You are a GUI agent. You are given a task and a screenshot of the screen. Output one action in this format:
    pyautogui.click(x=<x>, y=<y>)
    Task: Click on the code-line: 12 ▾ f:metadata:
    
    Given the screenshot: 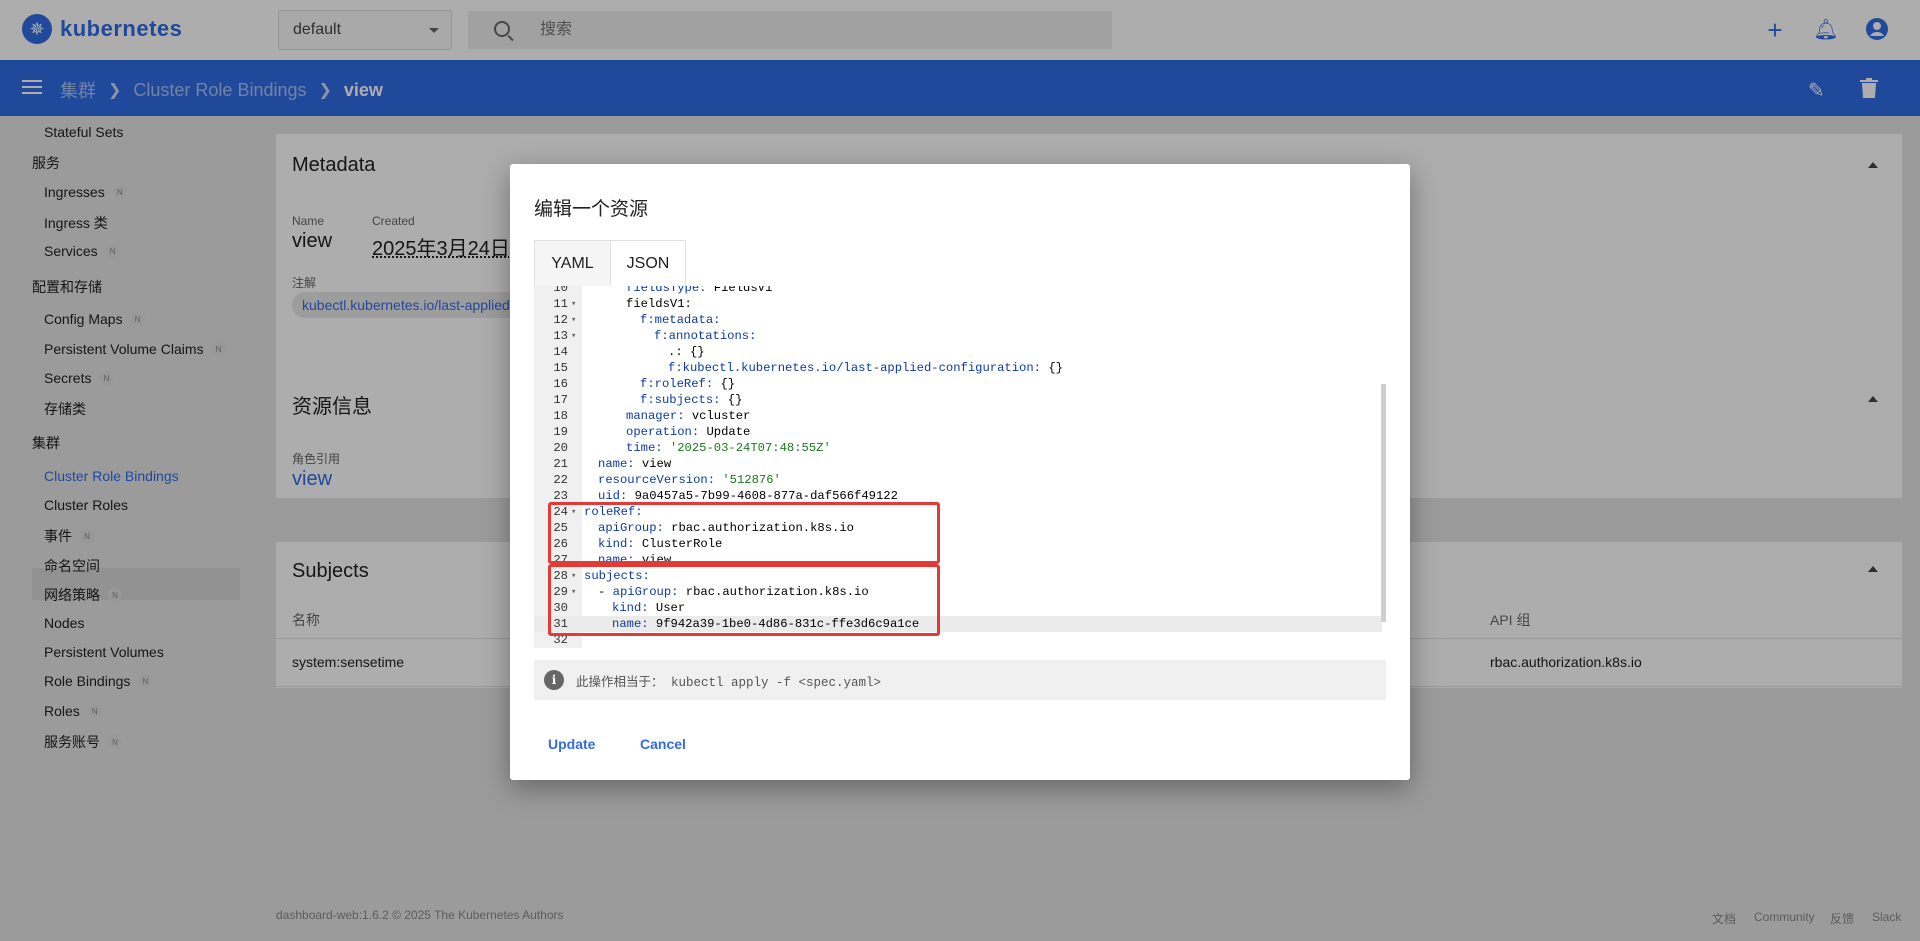 What is the action you would take?
    pyautogui.click(x=958, y=320)
    